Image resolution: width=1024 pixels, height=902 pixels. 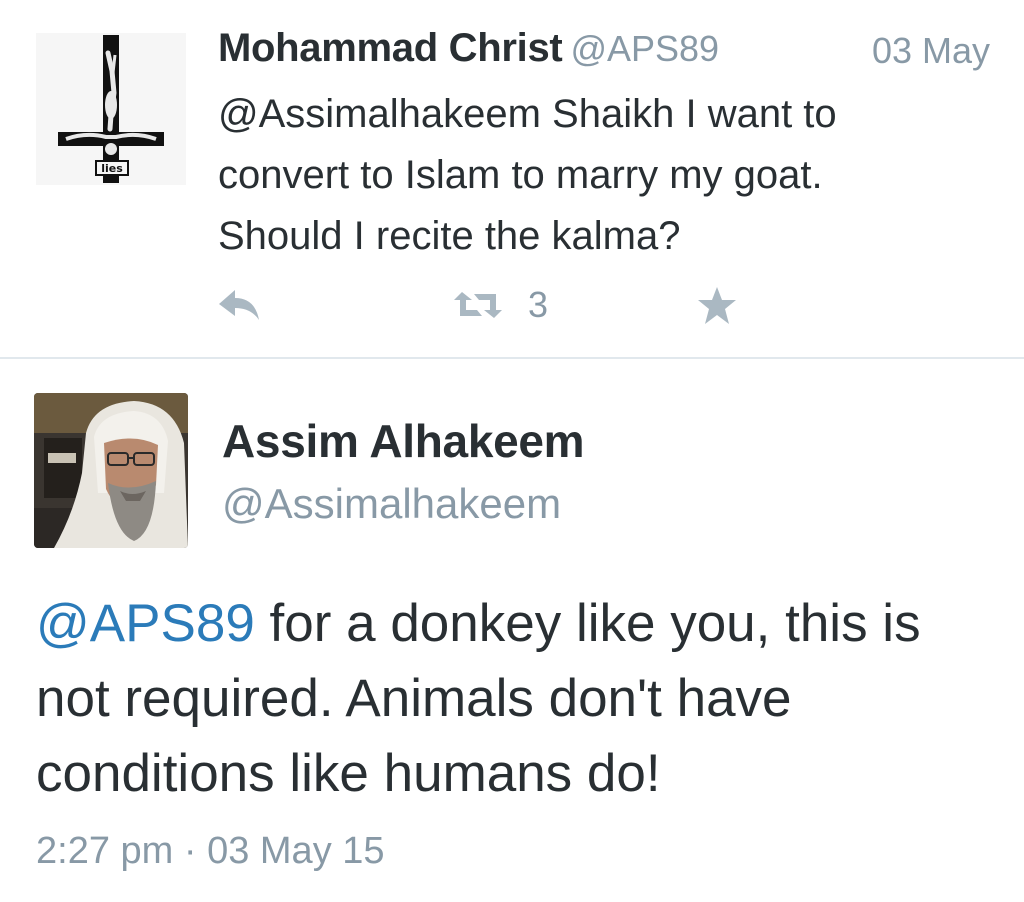 I want to click on retweet-button, so click(x=478, y=305).